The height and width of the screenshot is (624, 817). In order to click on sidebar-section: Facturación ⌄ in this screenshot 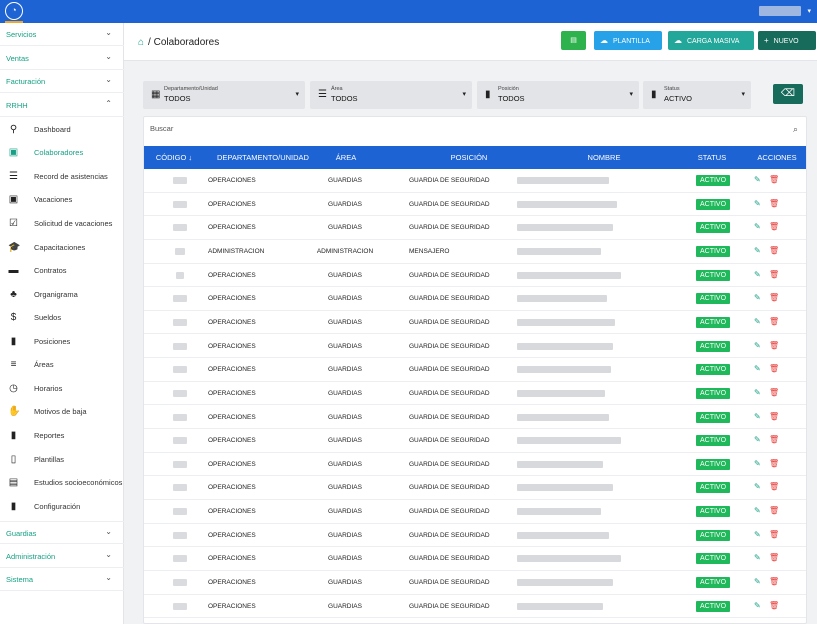, I will do `click(62, 82)`.